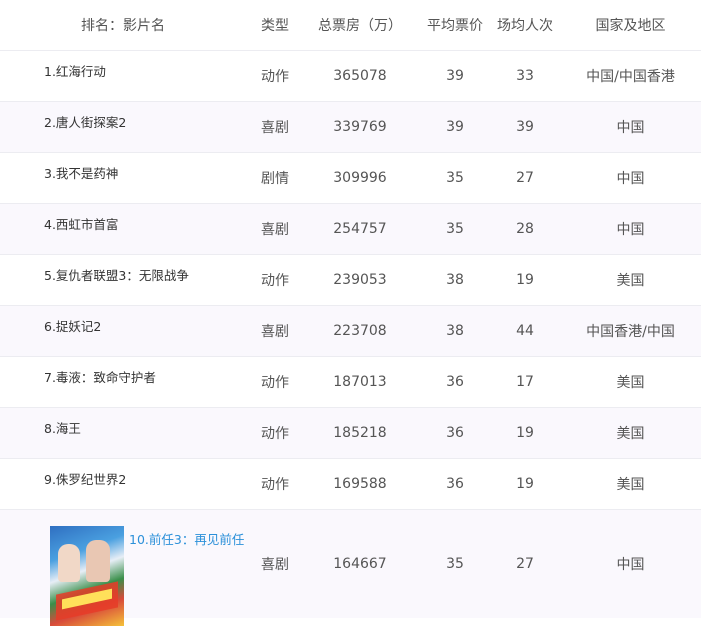 The width and height of the screenshot is (701, 626). What do you see at coordinates (125, 331) in the screenshot?
I see `movie-title: 6.捉妖记2` at bounding box center [125, 331].